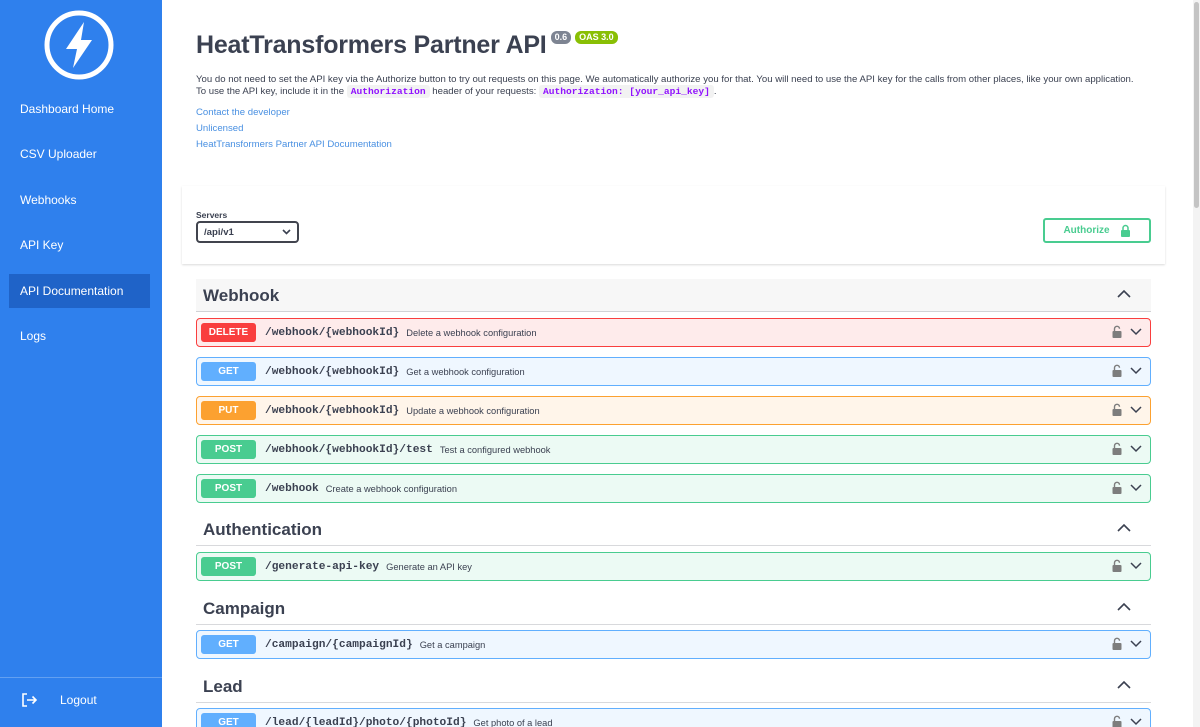 Image resolution: width=1200 pixels, height=727 pixels. Describe the element at coordinates (673, 686) in the screenshot. I see `tag-lead: Lead` at that location.